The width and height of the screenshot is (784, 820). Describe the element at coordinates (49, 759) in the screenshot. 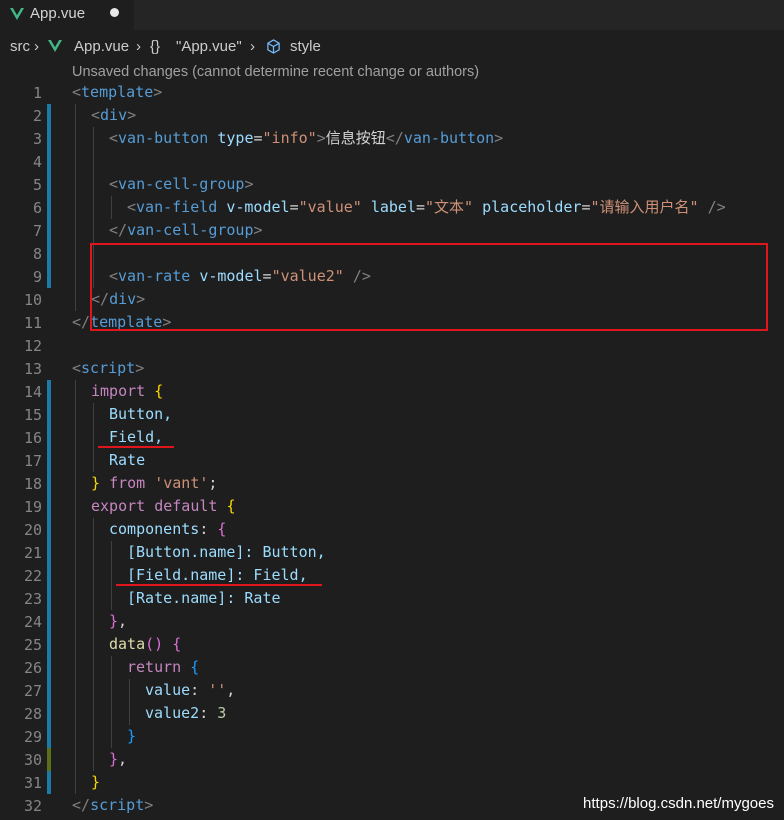

I see `added-gutter-mark` at that location.